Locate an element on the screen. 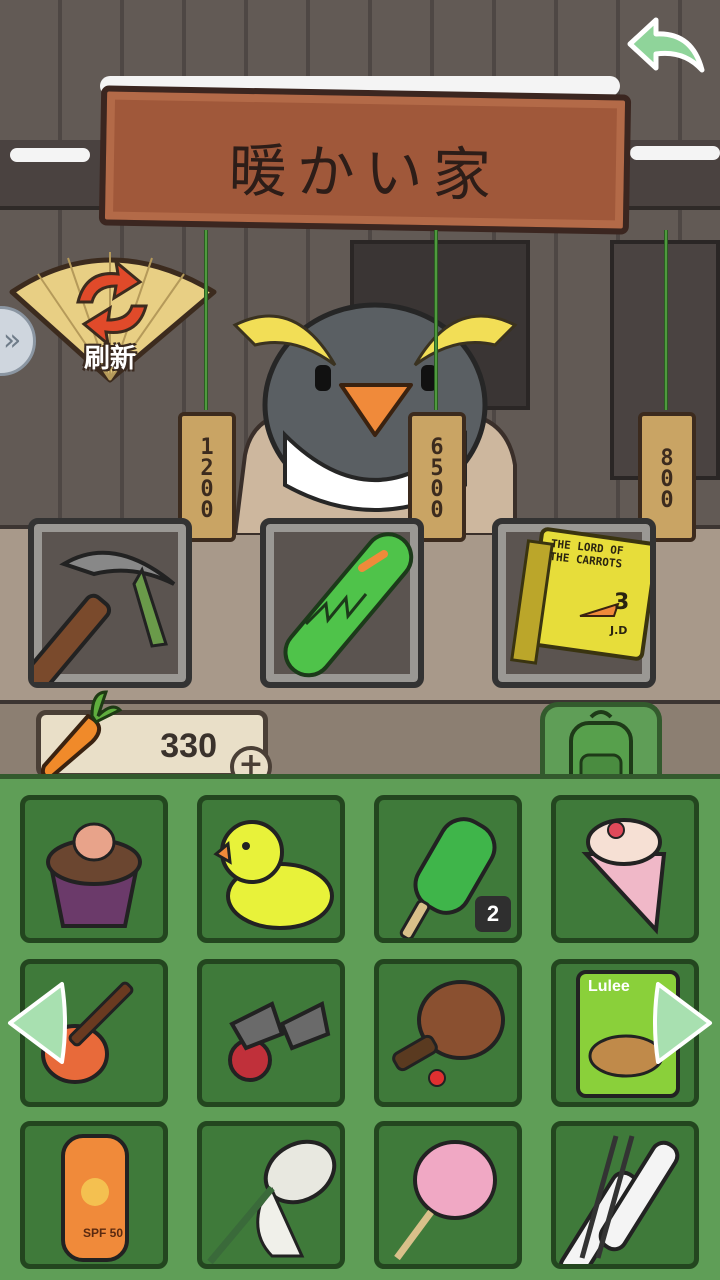  inventory-slot-crepe is located at coordinates (625, 869).